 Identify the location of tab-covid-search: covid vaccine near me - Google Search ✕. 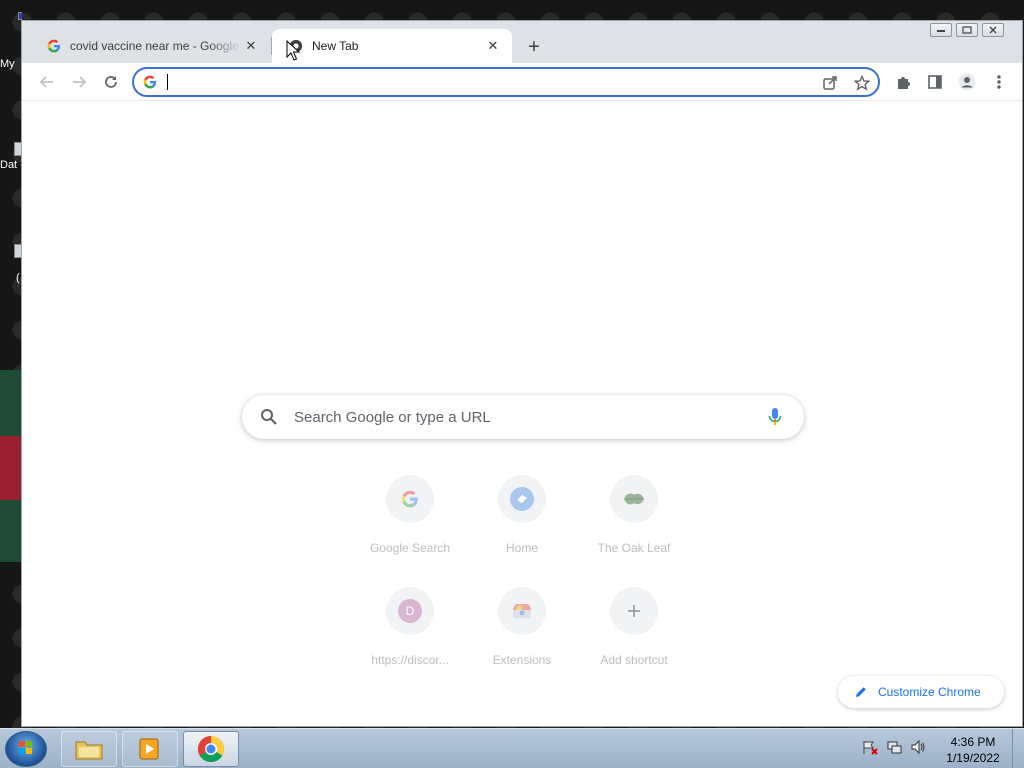
(150, 46).